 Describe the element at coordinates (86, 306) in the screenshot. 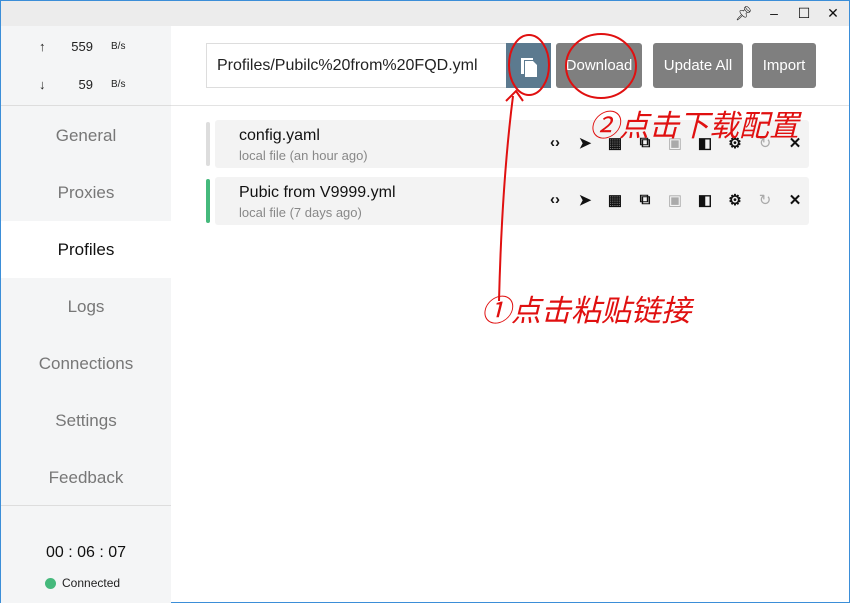

I see `sidebar-item-logs: Logs` at that location.